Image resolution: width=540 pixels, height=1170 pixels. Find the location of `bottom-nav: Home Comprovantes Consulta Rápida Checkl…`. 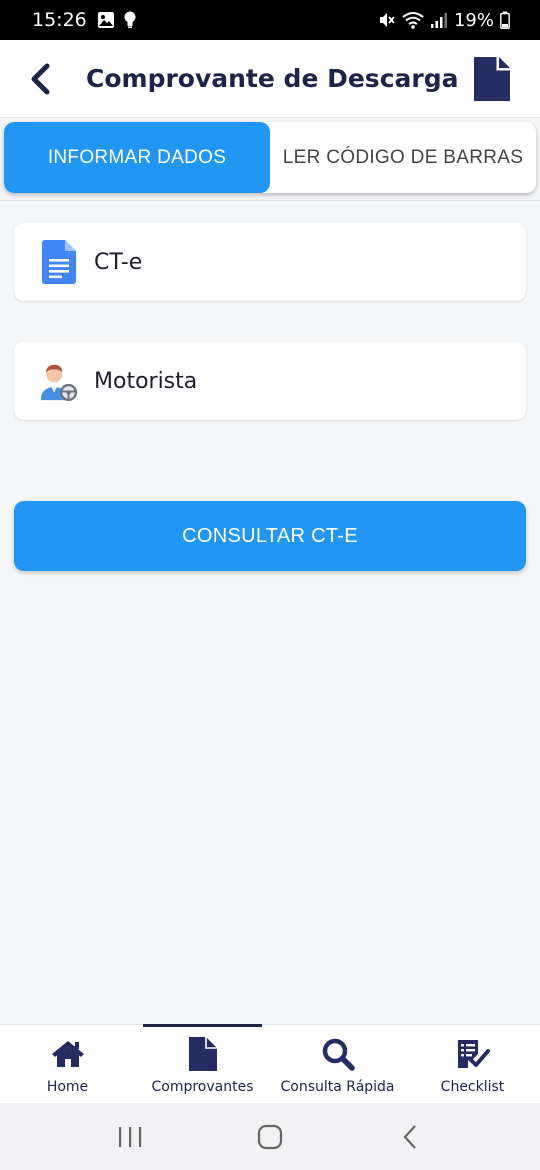

bottom-nav: Home Comprovantes Consulta Rápida Checkl… is located at coordinates (270, 1063).